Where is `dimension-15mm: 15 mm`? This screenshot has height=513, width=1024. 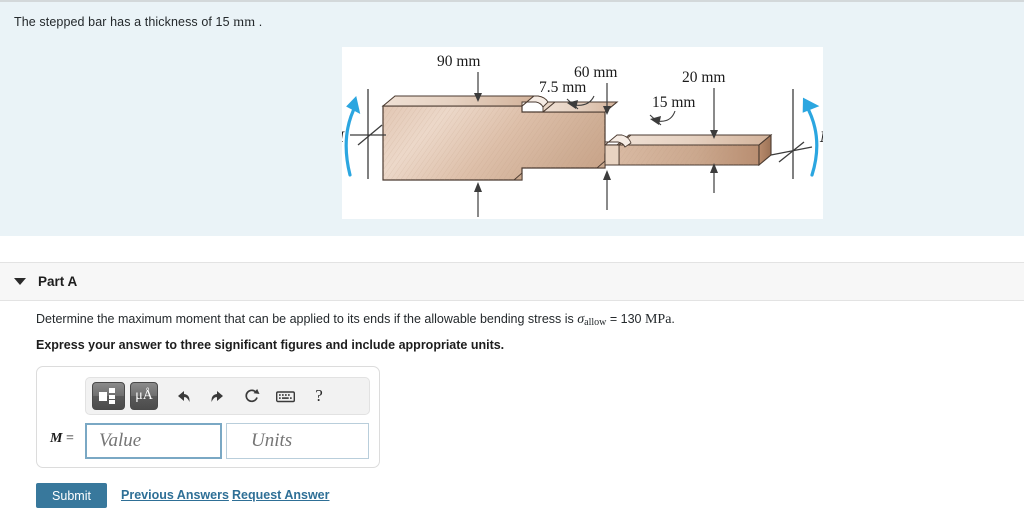 dimension-15mm: 15 mm is located at coordinates (672, 110).